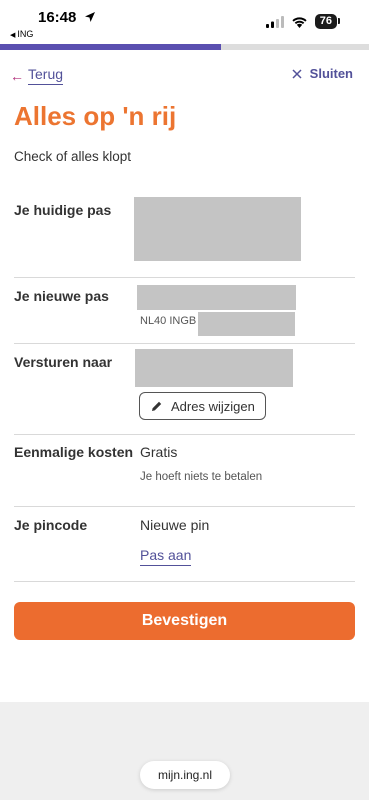  I want to click on change-address-button: Adres wijzigen, so click(202, 406).